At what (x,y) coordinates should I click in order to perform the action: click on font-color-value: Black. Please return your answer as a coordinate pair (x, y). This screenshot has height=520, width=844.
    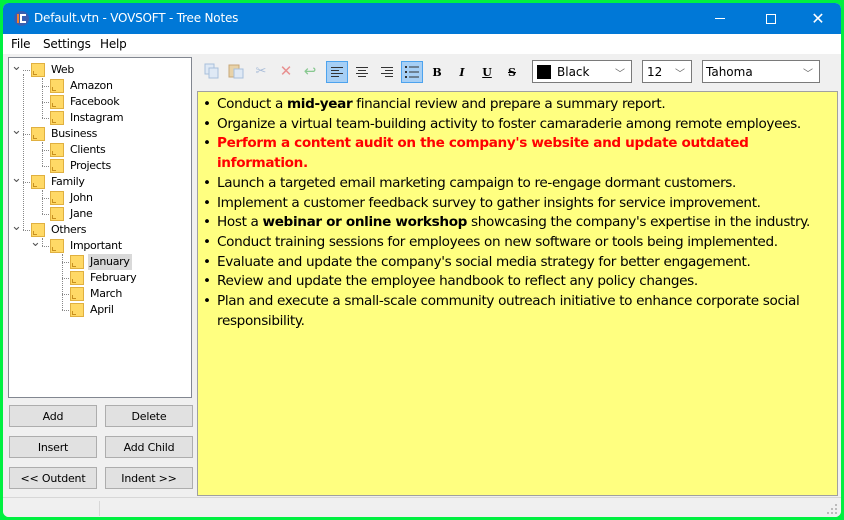
    Looking at the image, I should click on (573, 71).